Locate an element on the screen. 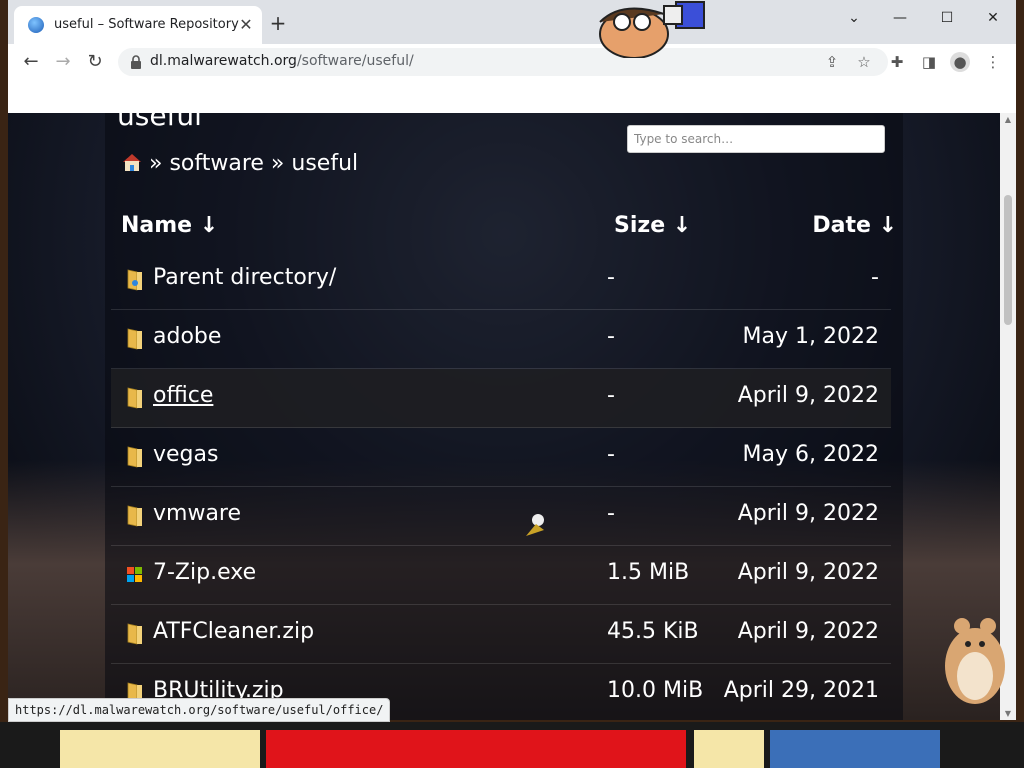 Image resolution: width=1024 pixels, height=768 pixels. row-date: - is located at coordinates (875, 277).